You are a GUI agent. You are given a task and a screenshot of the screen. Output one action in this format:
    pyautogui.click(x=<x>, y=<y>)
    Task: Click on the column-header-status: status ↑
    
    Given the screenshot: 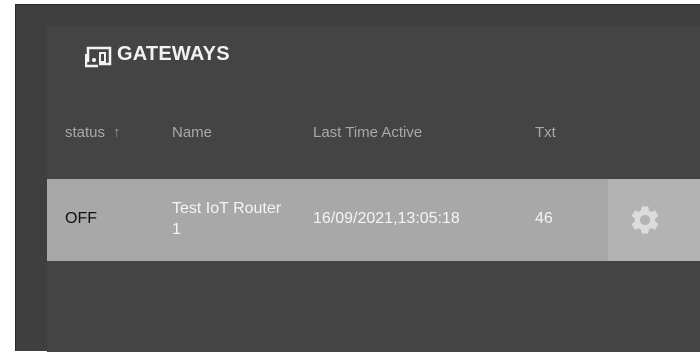 What is the action you would take?
    pyautogui.click(x=93, y=132)
    